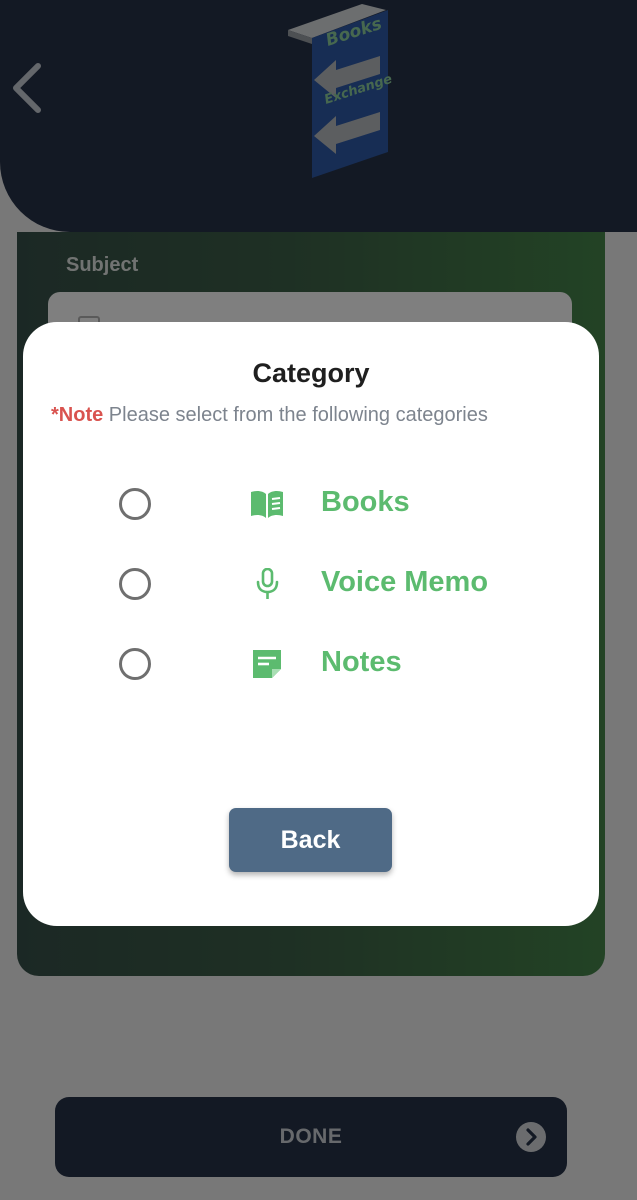 This screenshot has height=1200, width=637. What do you see at coordinates (267, 504) in the screenshot?
I see `book-icon` at bounding box center [267, 504].